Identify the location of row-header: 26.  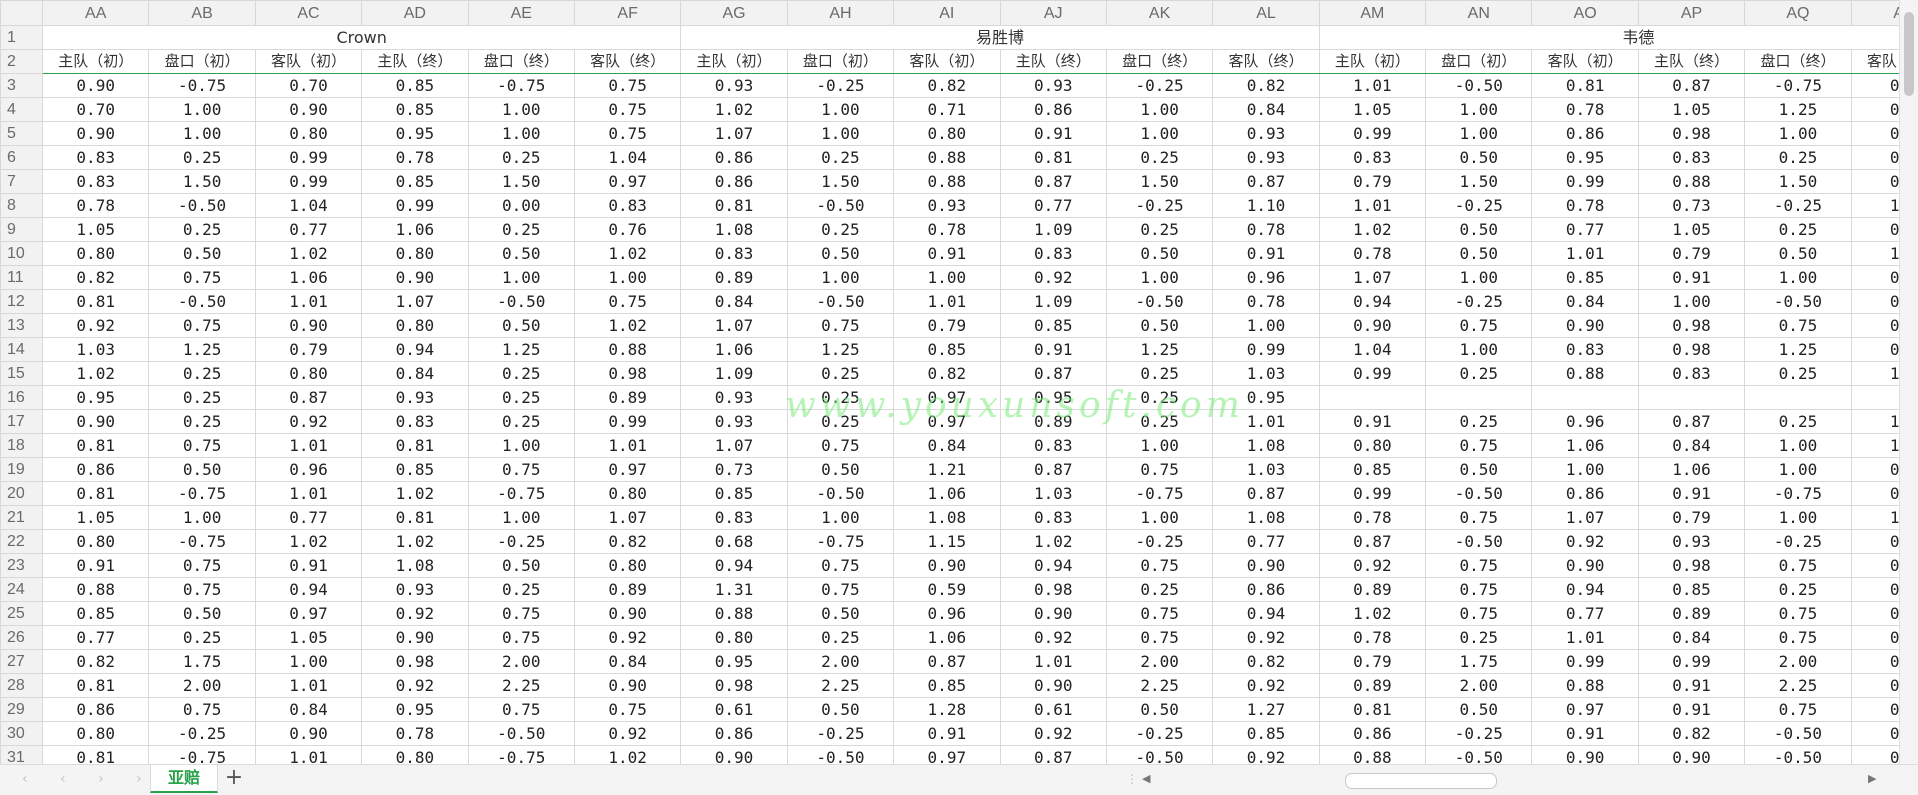
(21, 637).